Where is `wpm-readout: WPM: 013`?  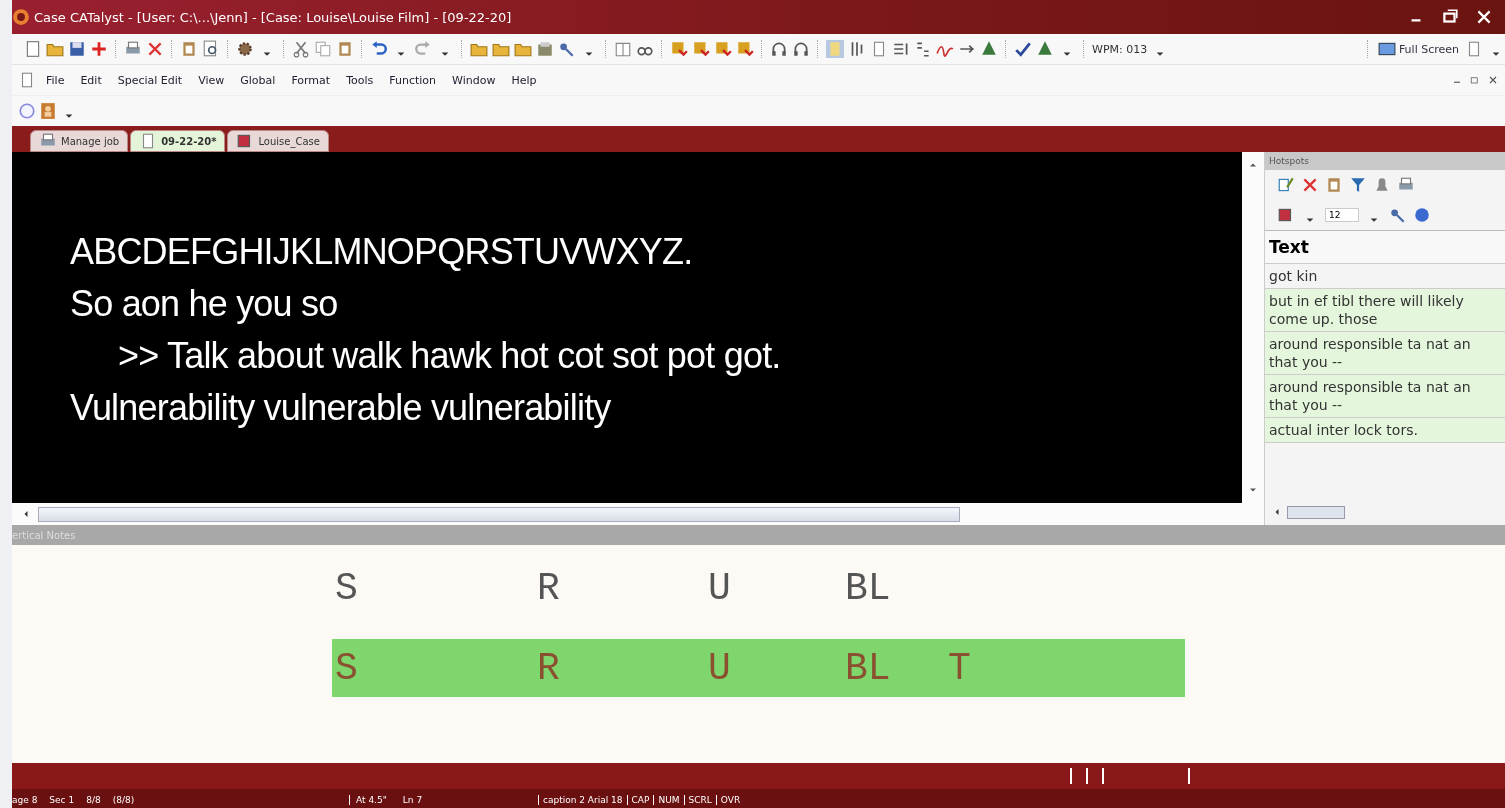
wpm-readout: WPM: 013 is located at coordinates (1120, 49).